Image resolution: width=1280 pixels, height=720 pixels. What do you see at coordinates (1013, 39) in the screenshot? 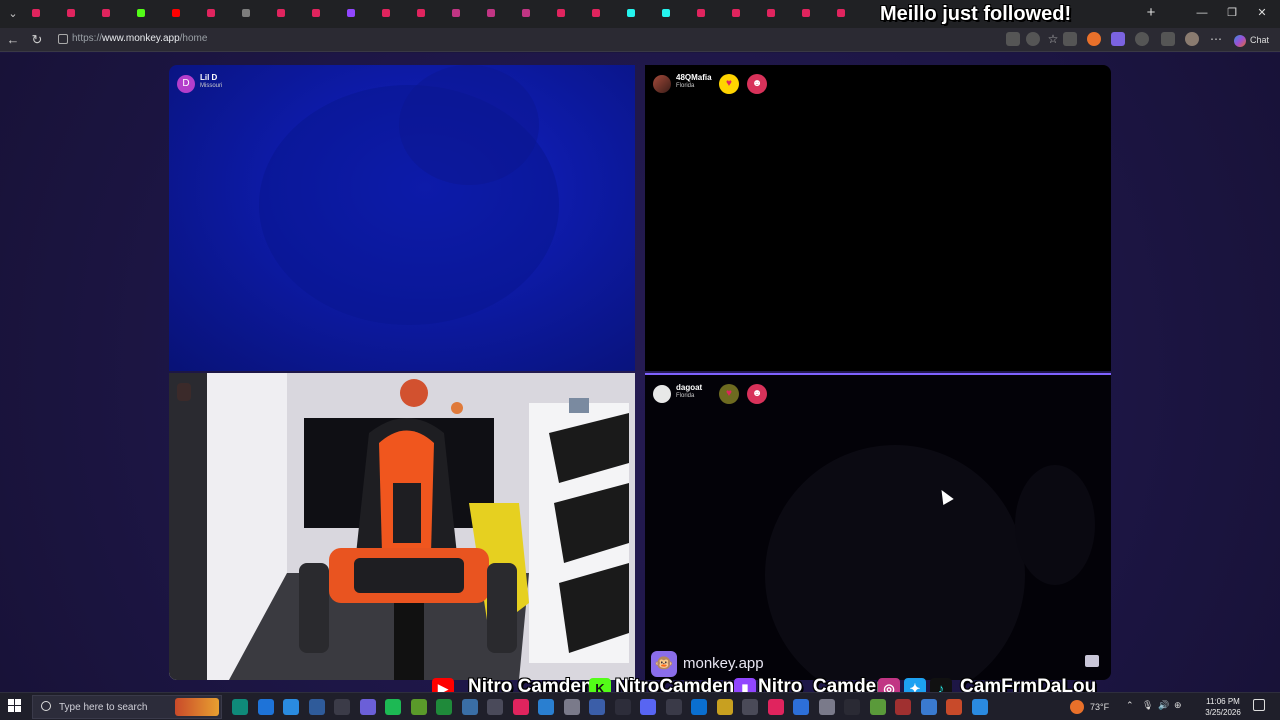
I see `reader-icon` at bounding box center [1013, 39].